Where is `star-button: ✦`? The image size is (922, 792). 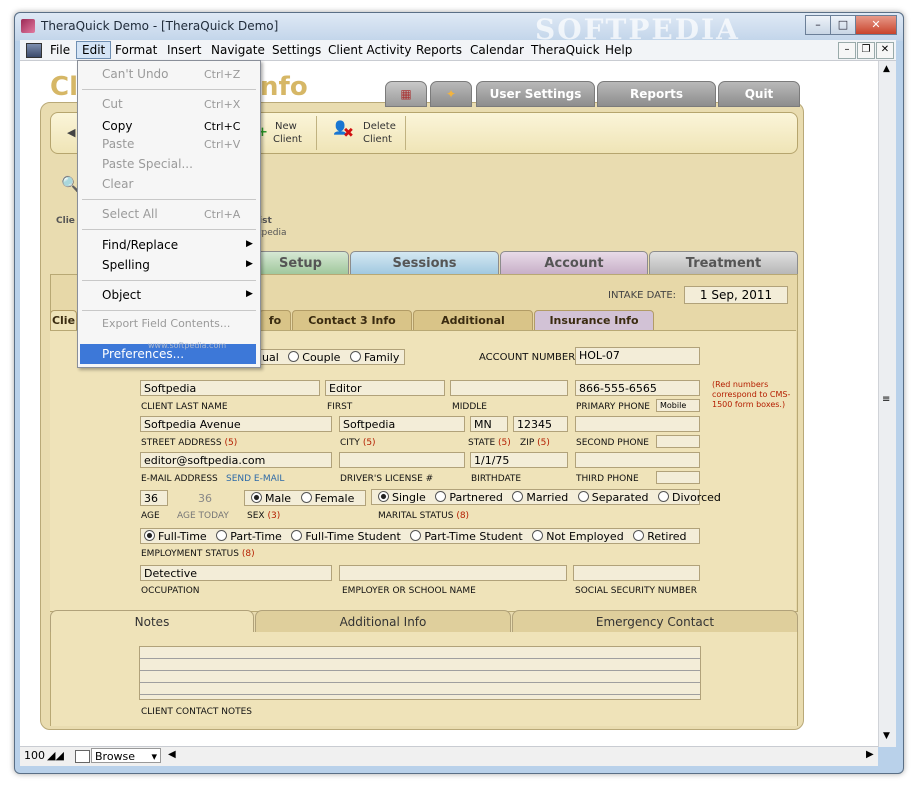 star-button: ✦ is located at coordinates (451, 94).